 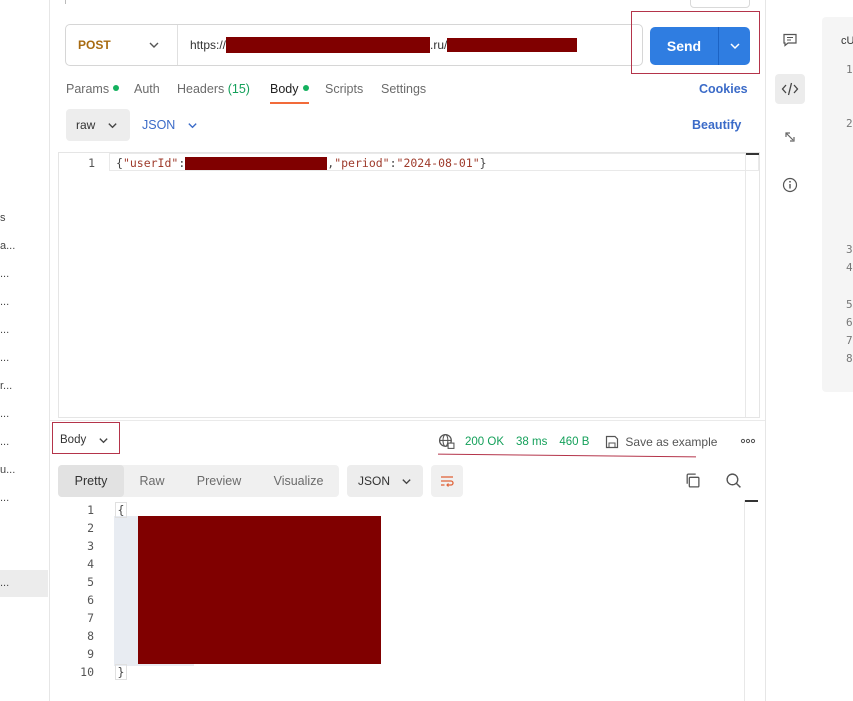 I want to click on comment-icon, so click(x=790, y=40).